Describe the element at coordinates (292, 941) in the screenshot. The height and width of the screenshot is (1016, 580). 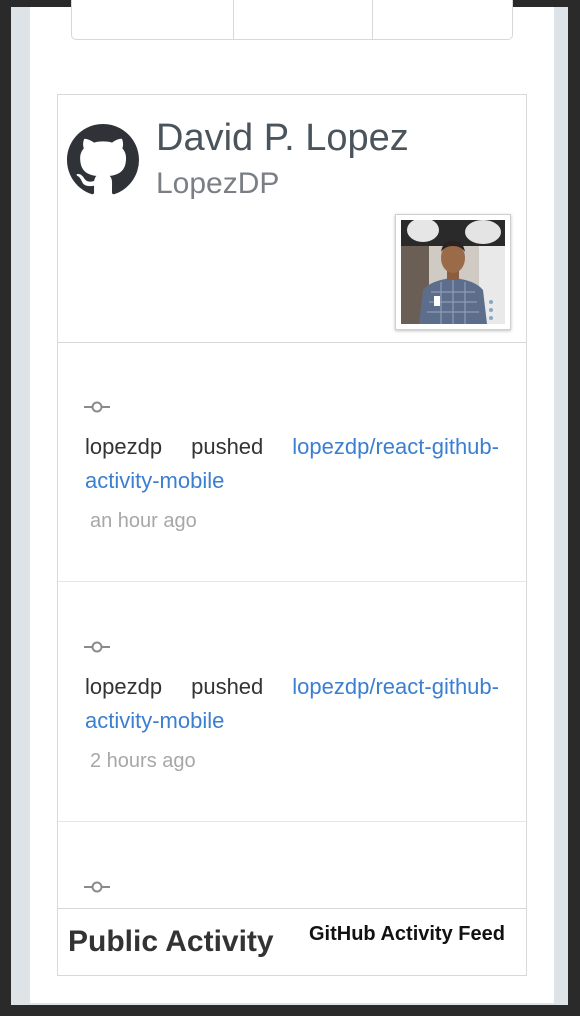
I see `footer-bar: Public Activity GitHub Activity Feed` at that location.